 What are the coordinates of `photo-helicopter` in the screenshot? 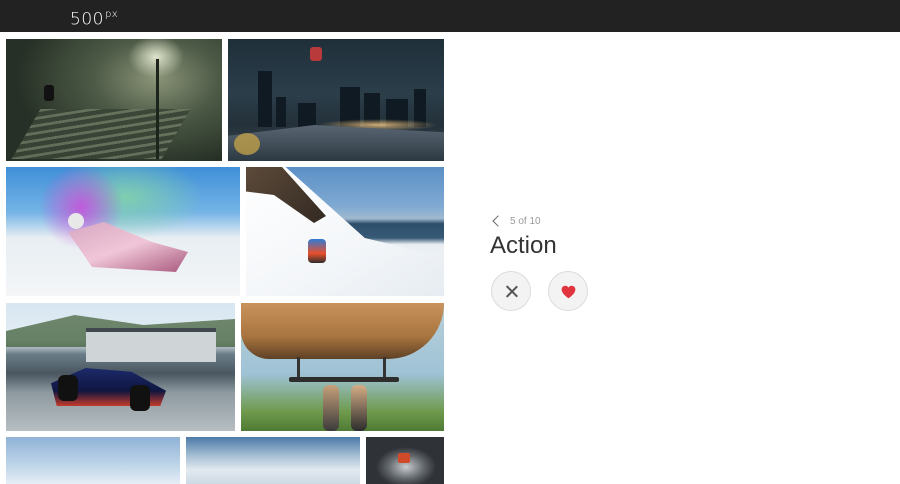 It's located at (342, 367).